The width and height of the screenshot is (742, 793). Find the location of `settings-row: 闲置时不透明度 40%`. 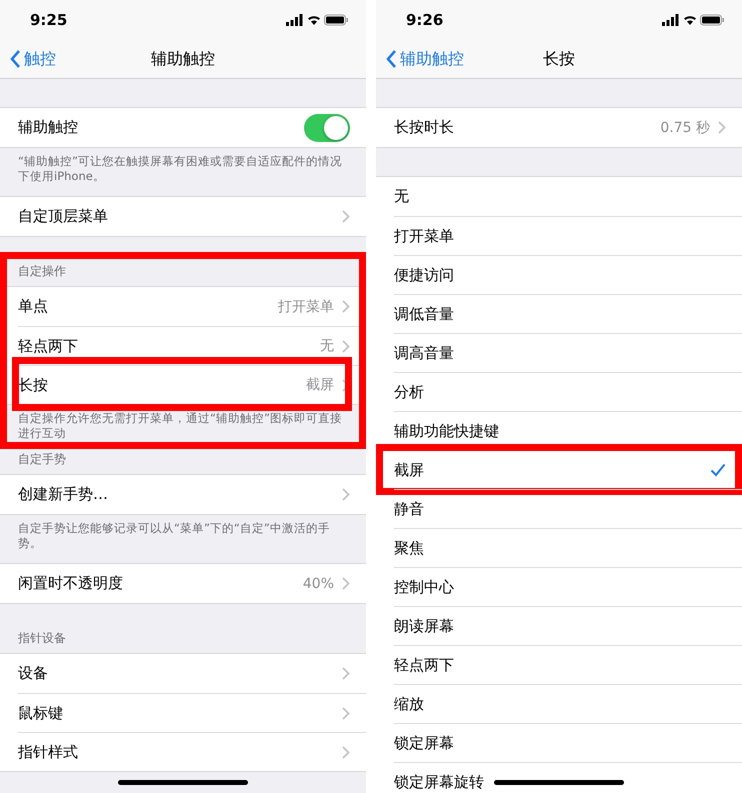

settings-row: 闲置时不透明度 40% is located at coordinates (192, 583).